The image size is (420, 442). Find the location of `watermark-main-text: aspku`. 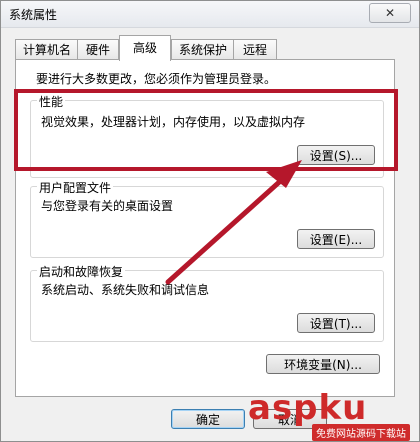

watermark-main-text: aspku is located at coordinates (308, 408).